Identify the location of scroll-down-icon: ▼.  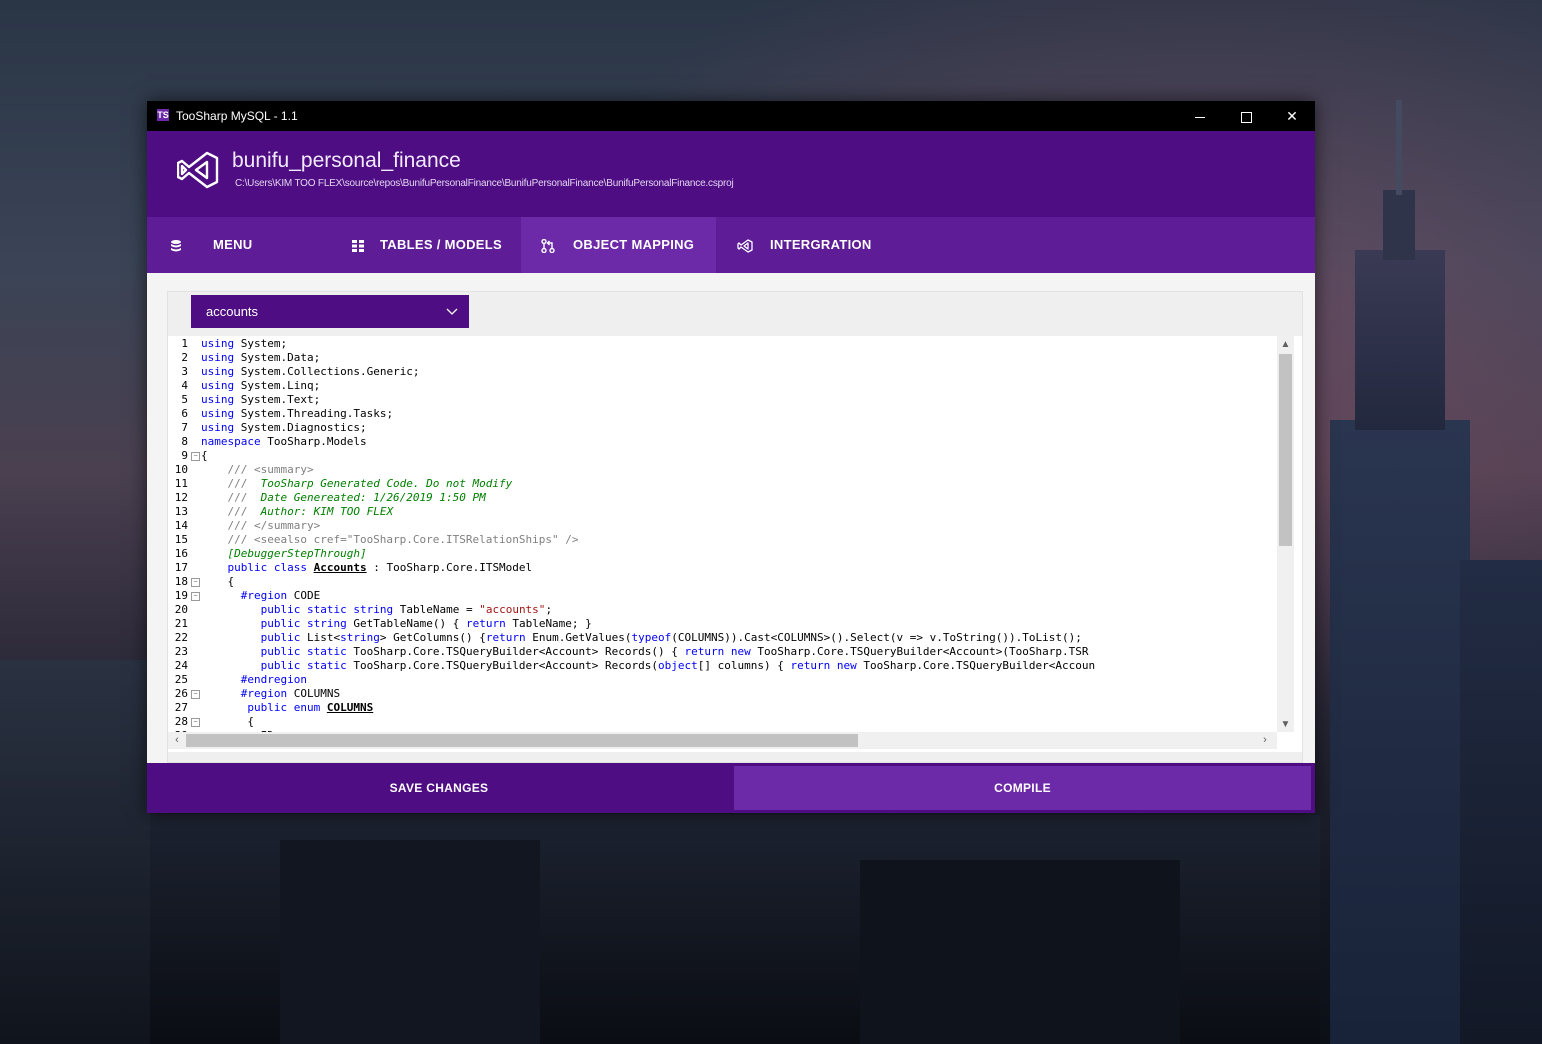
(1285, 725).